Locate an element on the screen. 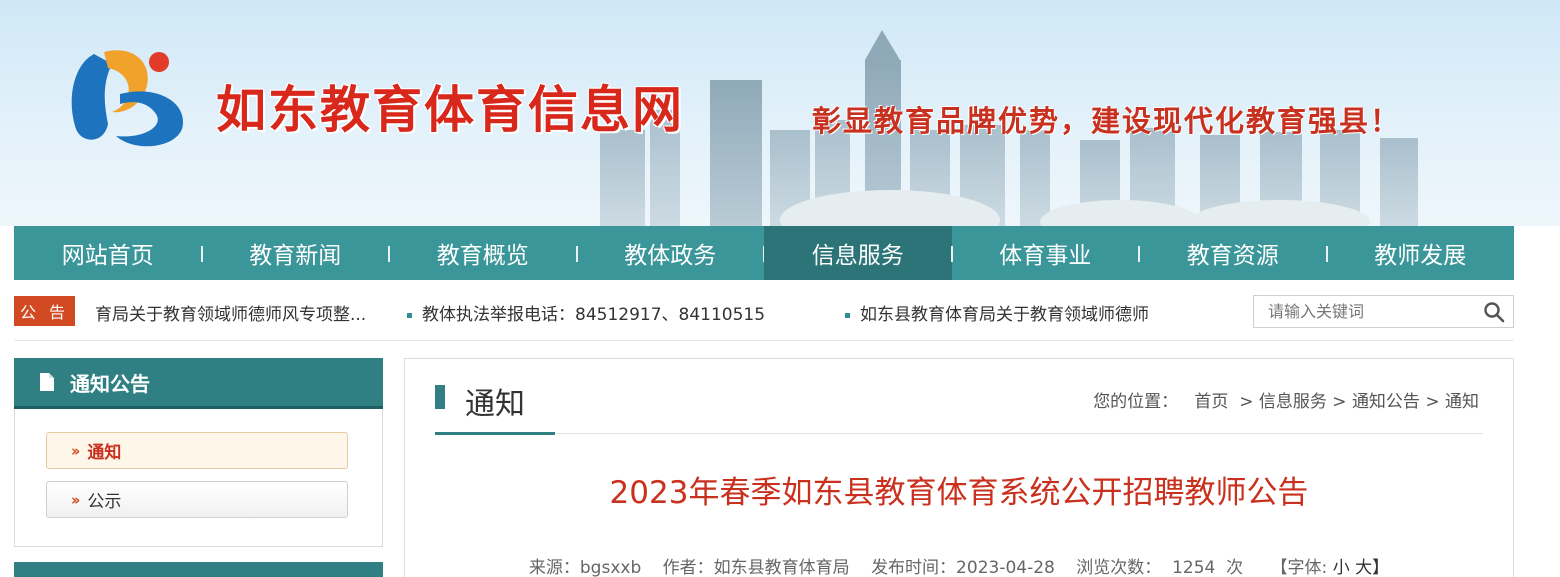  title-divider is located at coordinates (959, 433).